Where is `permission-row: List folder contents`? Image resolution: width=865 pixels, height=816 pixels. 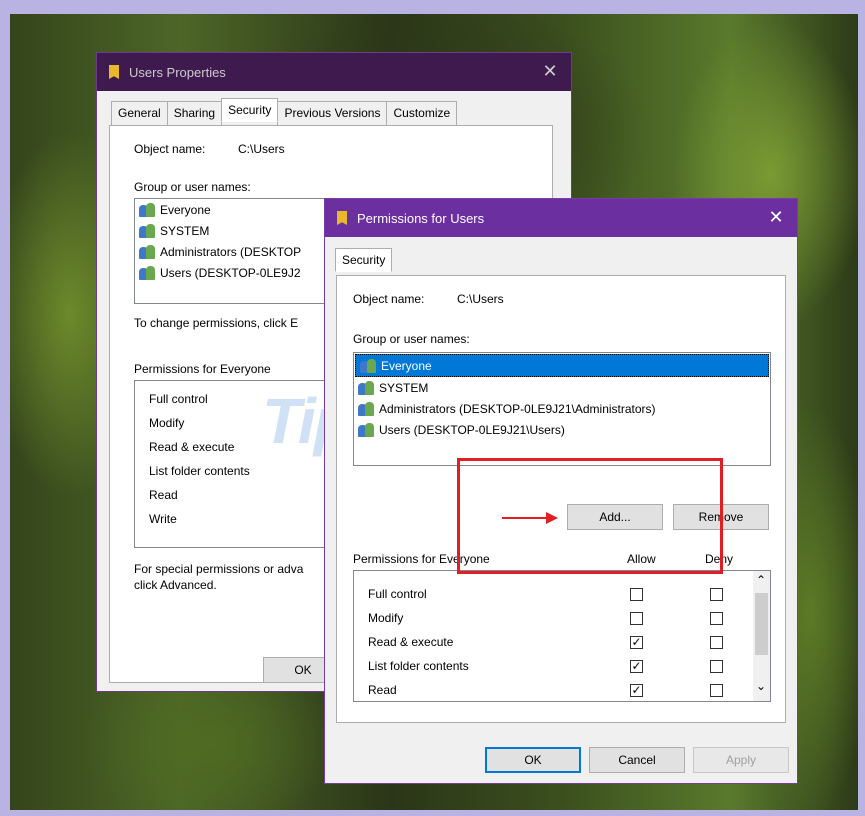 permission-row: List folder contents is located at coordinates (199, 471).